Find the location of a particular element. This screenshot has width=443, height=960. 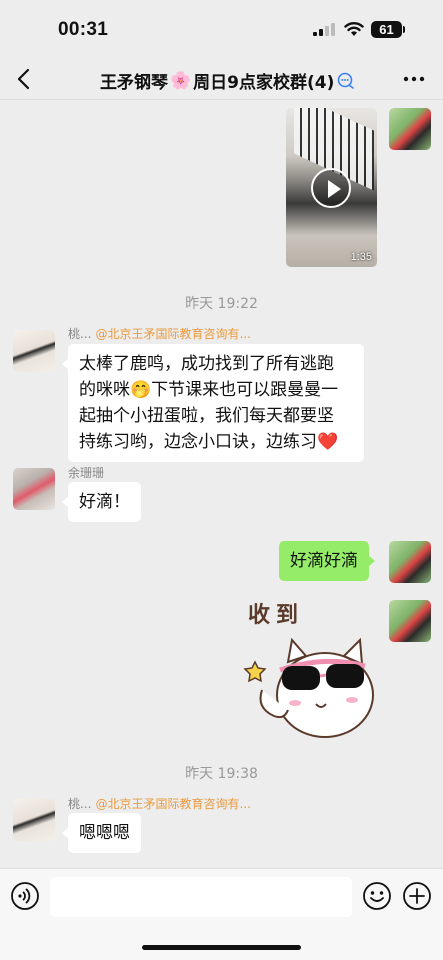

message-bubble: 嗯嗯嗯 is located at coordinates (101, 833).